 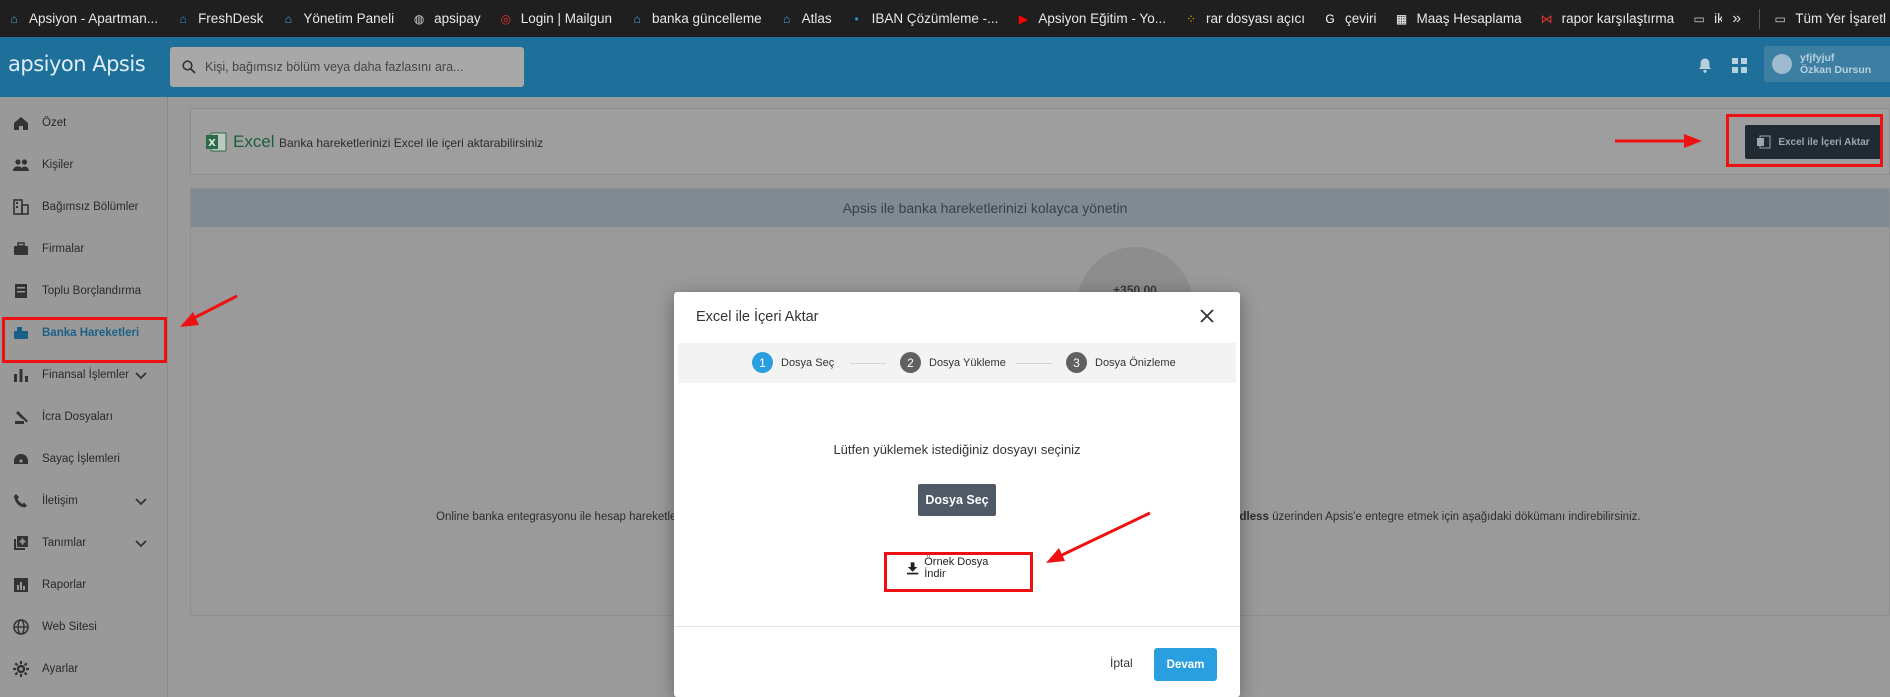 I want to click on step-1: 1 Dosya Seç, so click(x=793, y=362).